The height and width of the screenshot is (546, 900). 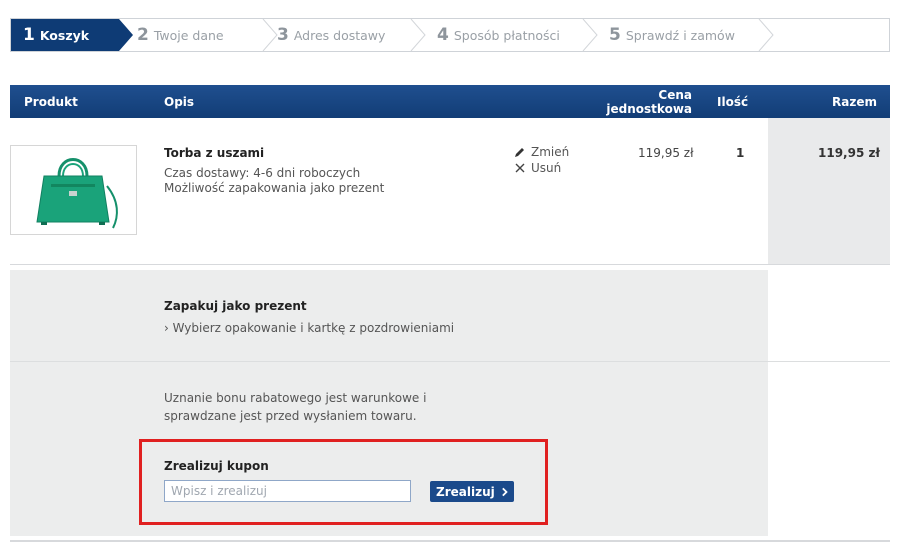 What do you see at coordinates (235, 306) in the screenshot?
I see `gift-wrap-title: Zapakuj jako prezent` at bounding box center [235, 306].